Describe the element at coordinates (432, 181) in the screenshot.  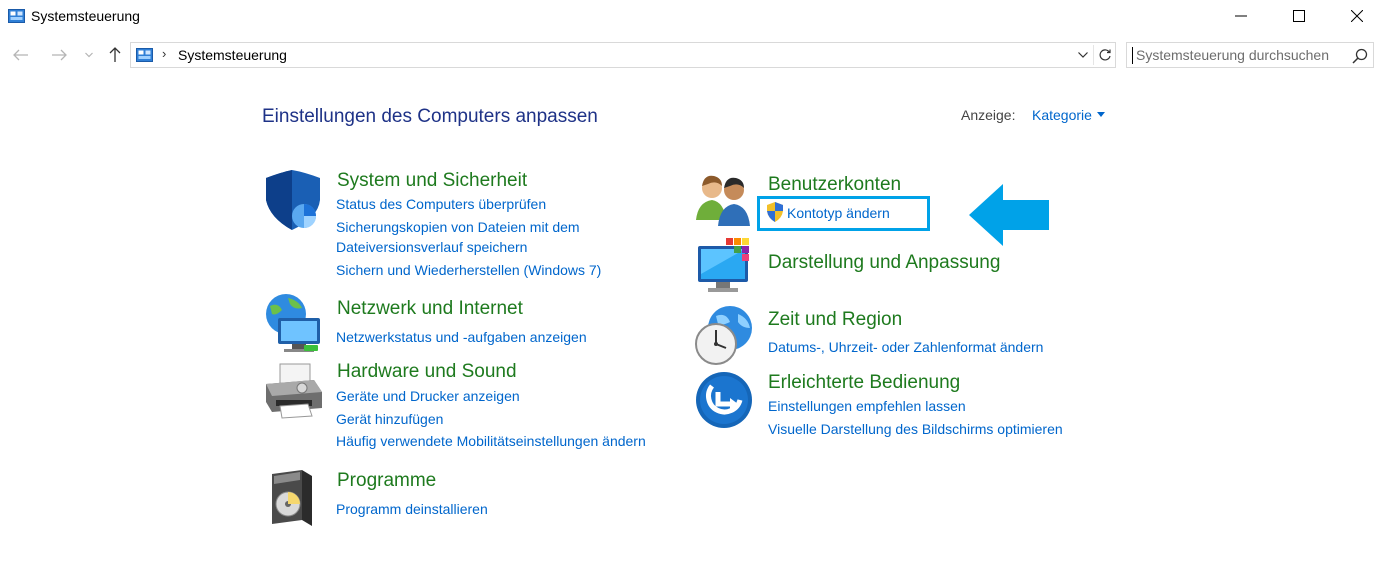
I see `category-system-title: System und Sicherheit` at that location.